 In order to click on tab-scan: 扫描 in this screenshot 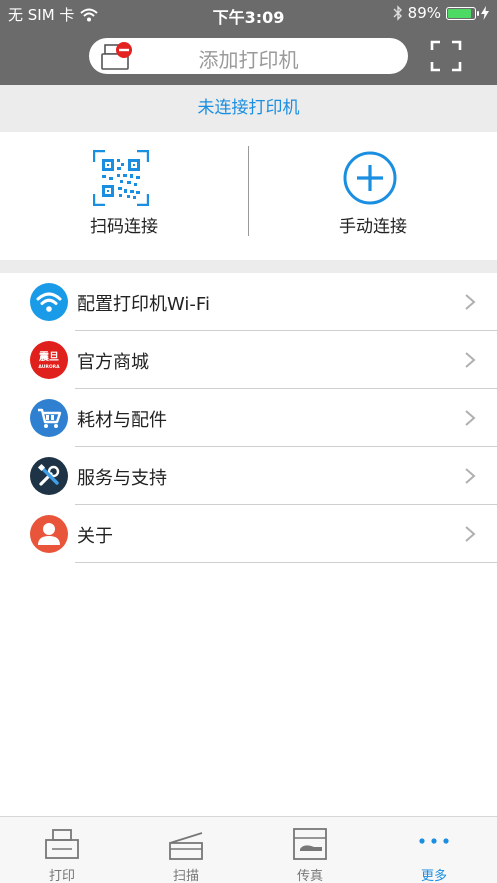, I will do `click(186, 850)`.